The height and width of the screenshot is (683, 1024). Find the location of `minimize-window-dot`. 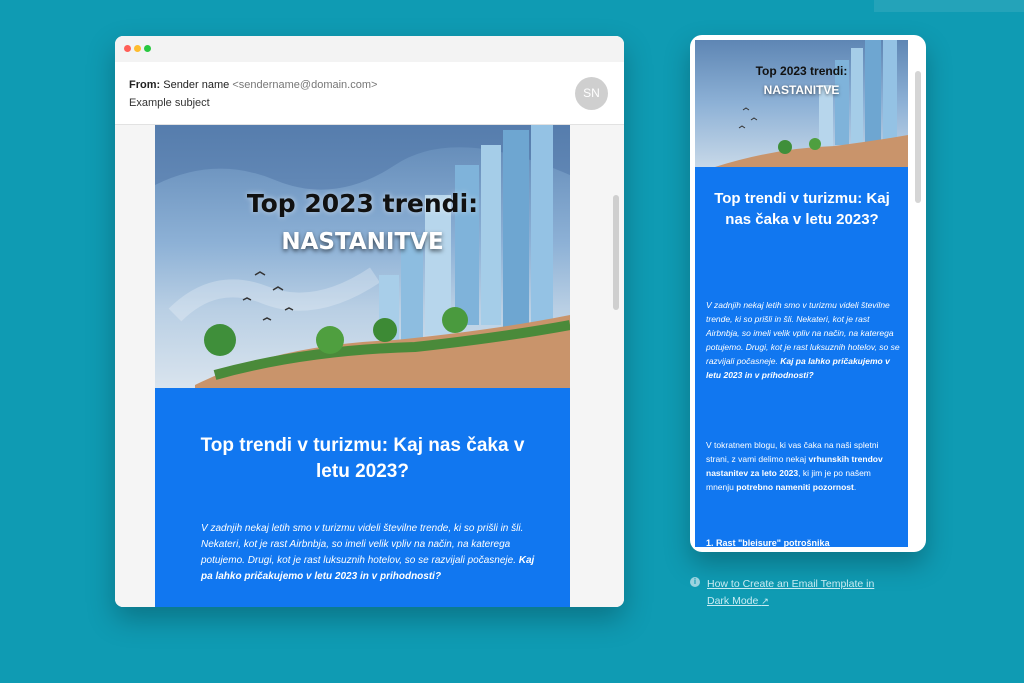

minimize-window-dot is located at coordinates (137, 48).